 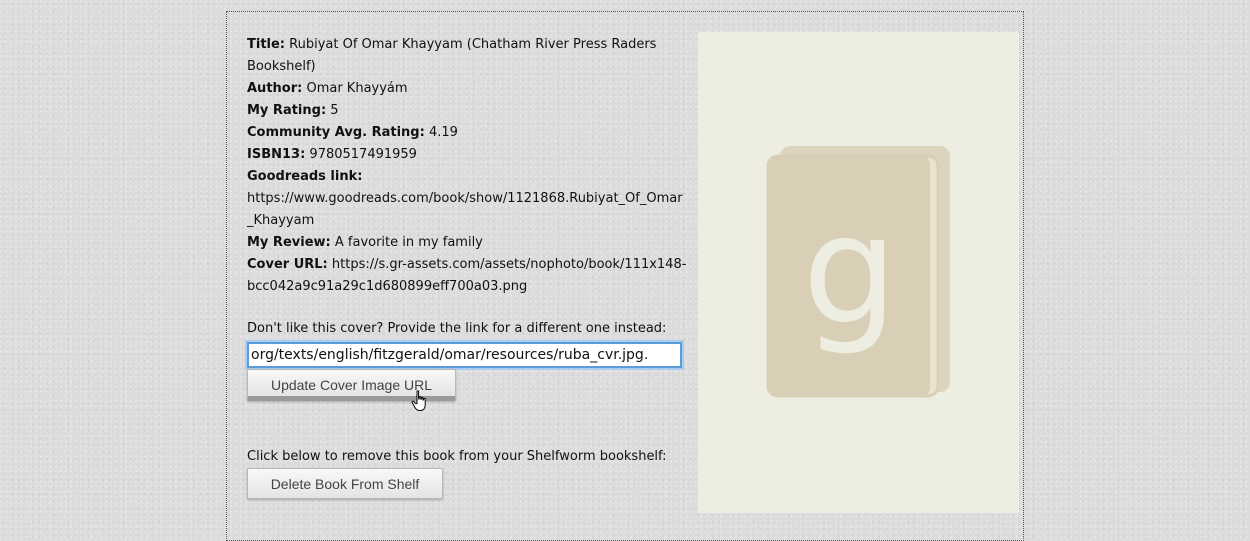 I want to click on my-rating-label: My Rating:, so click(x=287, y=110).